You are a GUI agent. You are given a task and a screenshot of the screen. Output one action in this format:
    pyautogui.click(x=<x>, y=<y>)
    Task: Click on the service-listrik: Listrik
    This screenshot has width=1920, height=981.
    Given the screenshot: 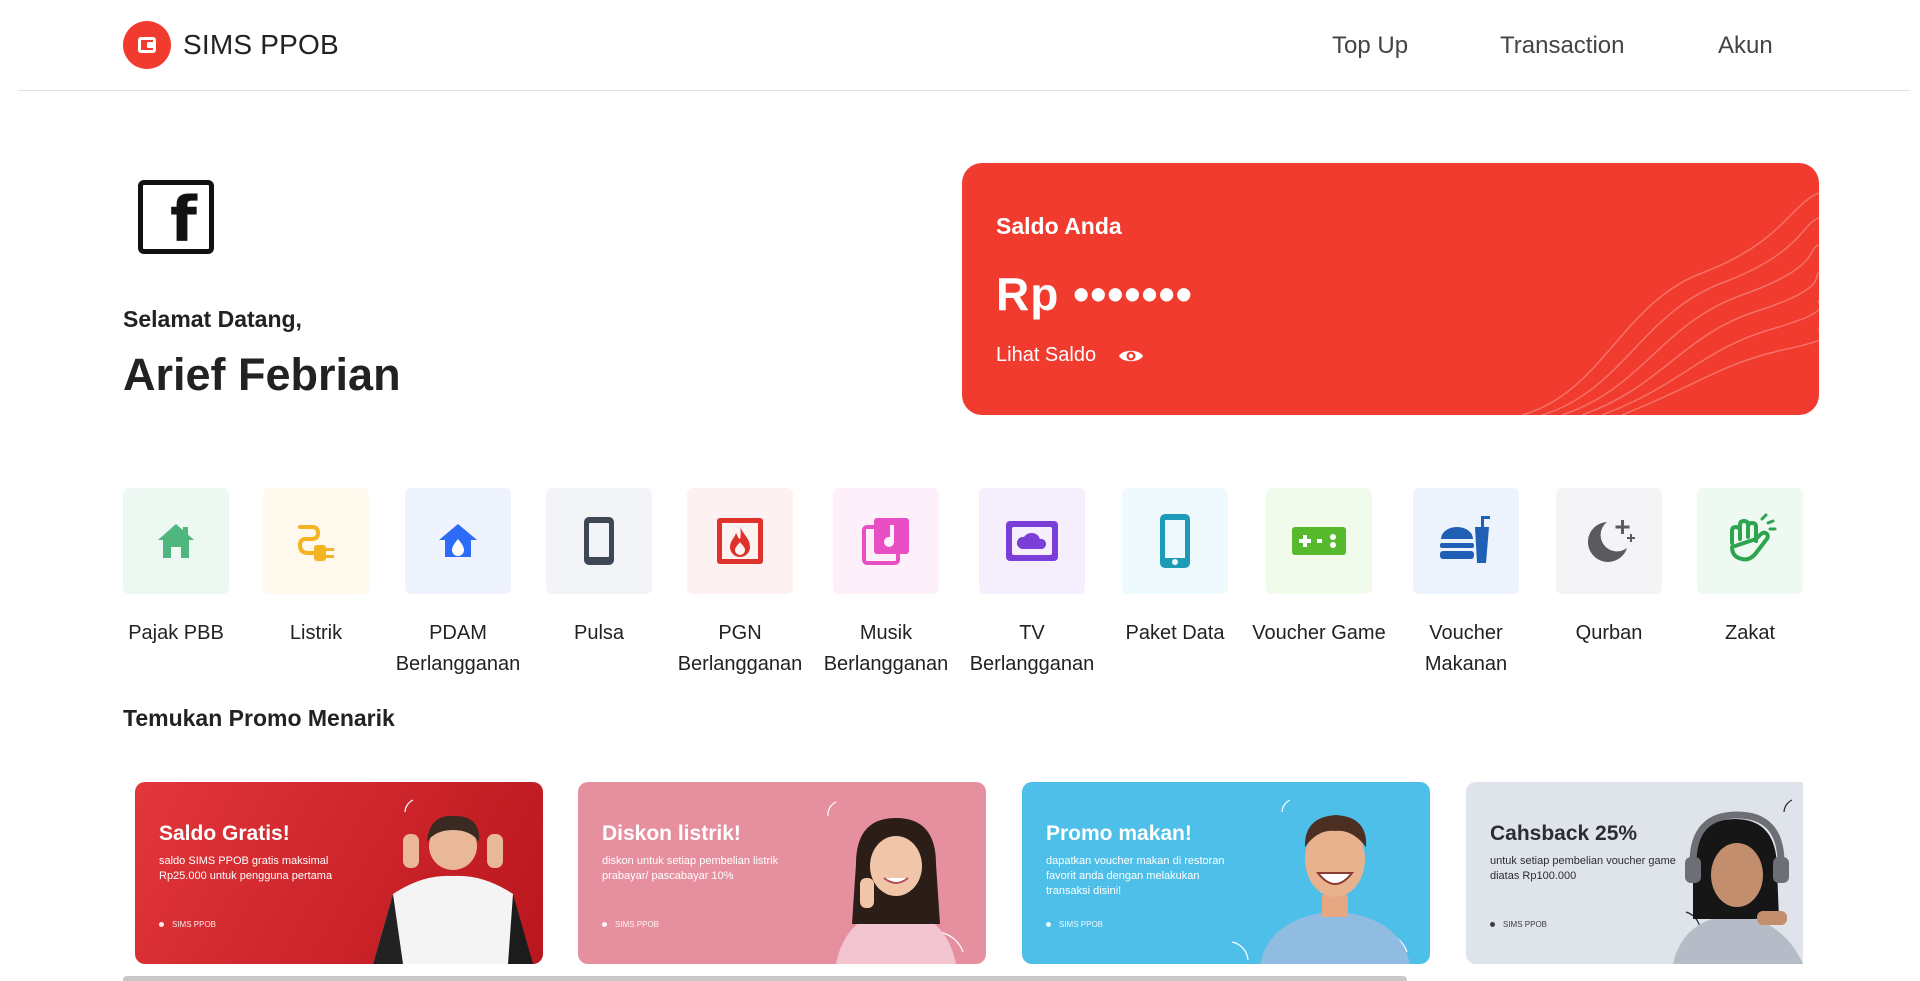 What is the action you would take?
    pyautogui.click(x=316, y=568)
    